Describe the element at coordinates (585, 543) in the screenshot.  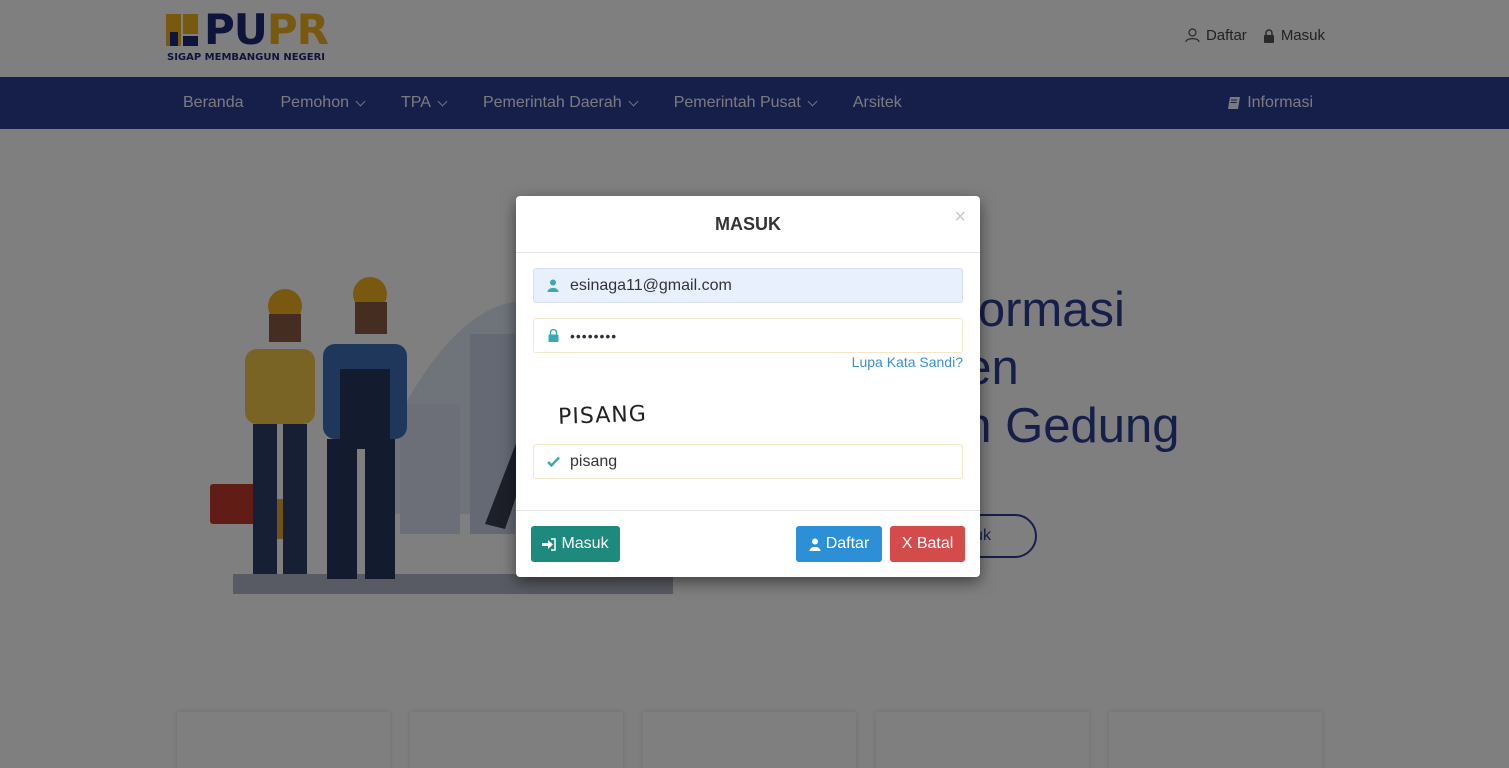
I see `masuk-button-label: Masuk` at that location.